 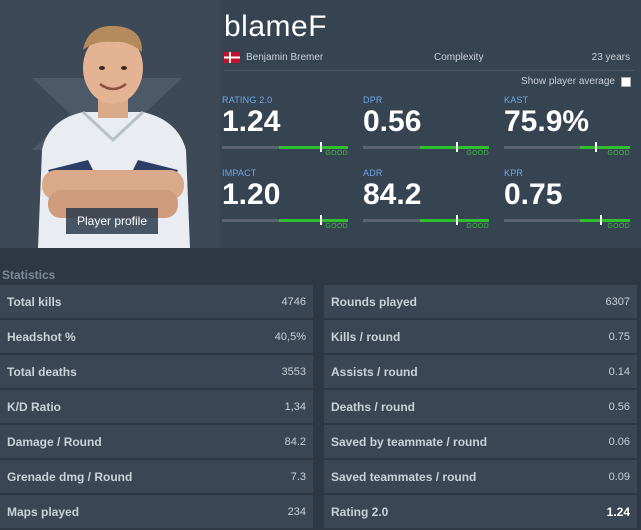 What do you see at coordinates (429, 58) in the screenshot?
I see `player-meta: Benjamin Bremer Complexity 23 years` at bounding box center [429, 58].